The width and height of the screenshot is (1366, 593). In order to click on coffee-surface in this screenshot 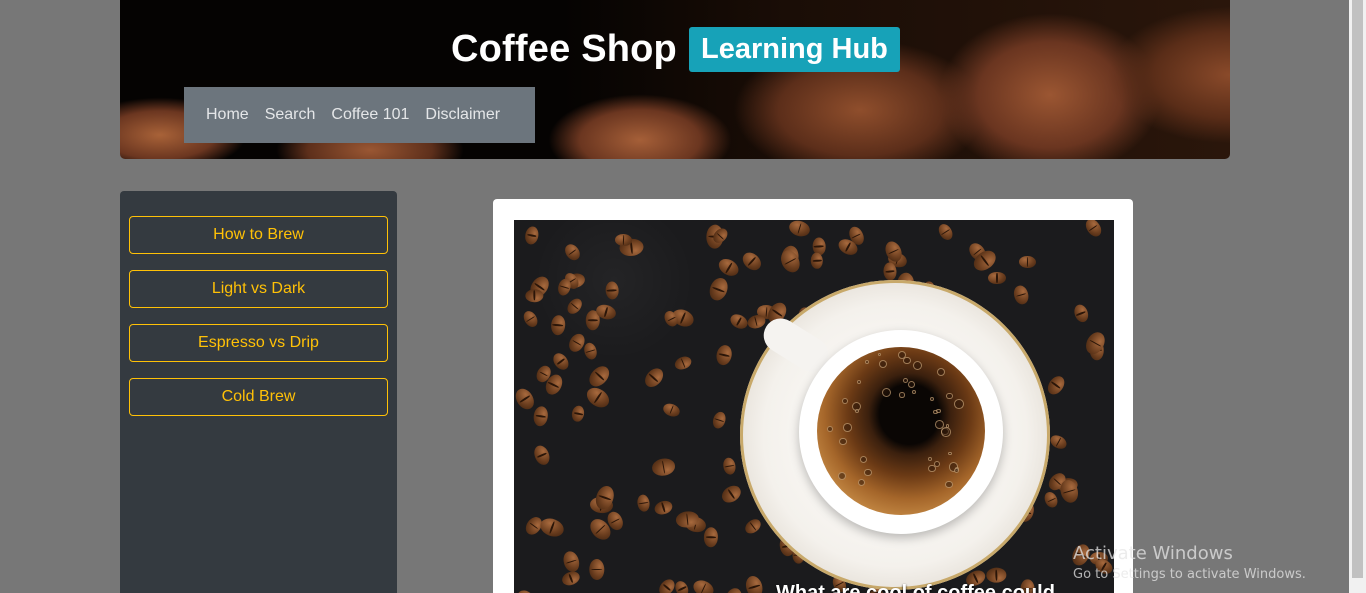, I will do `click(901, 431)`.